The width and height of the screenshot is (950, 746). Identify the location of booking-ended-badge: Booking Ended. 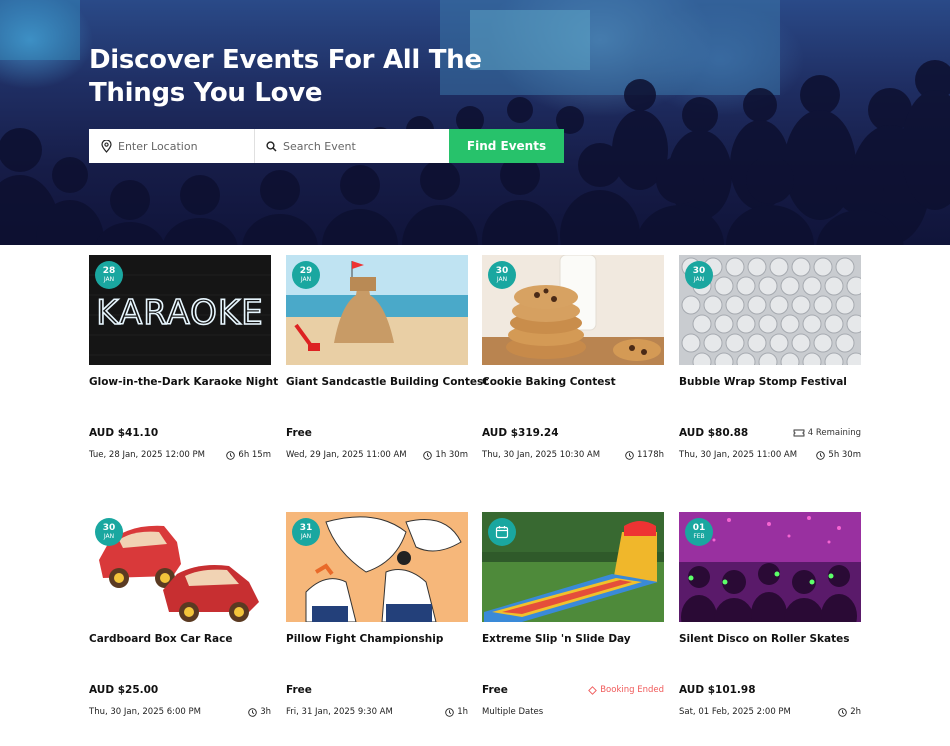
(626, 690).